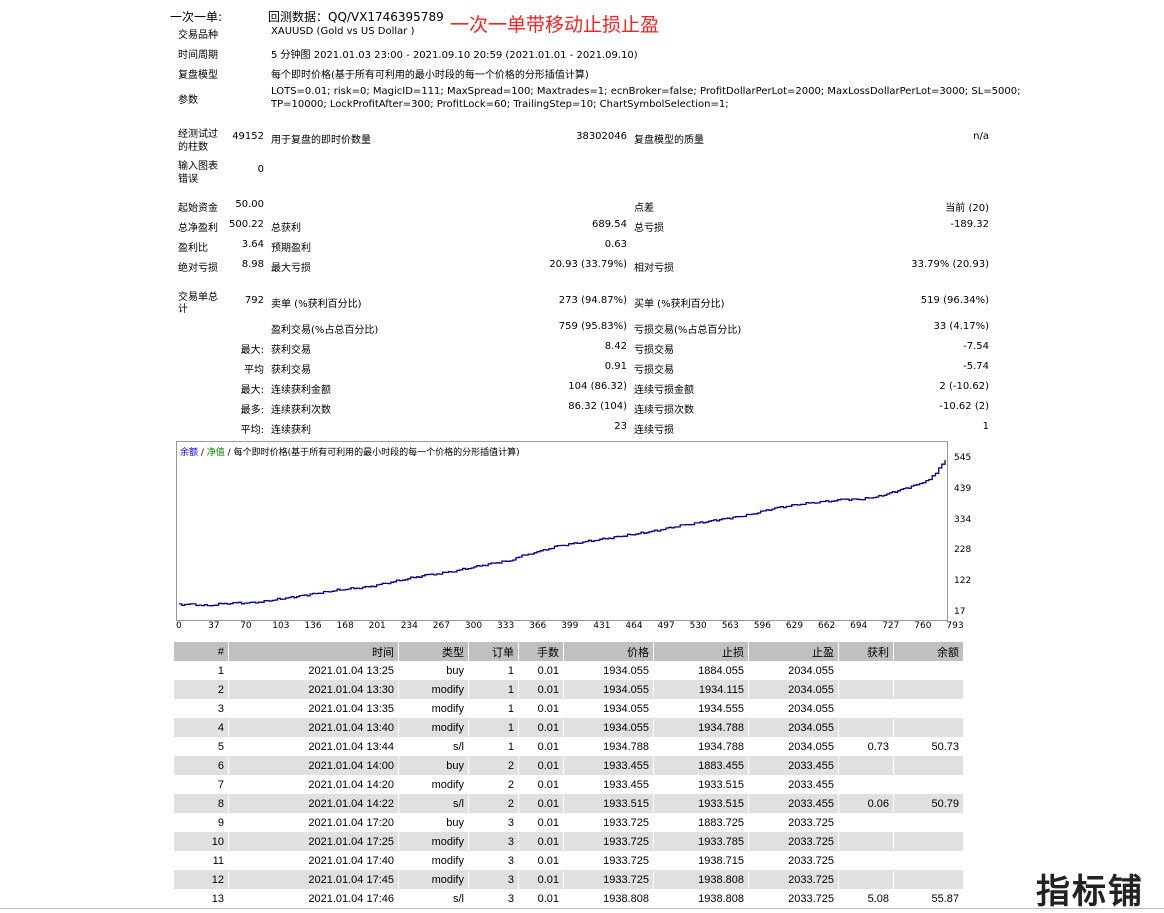 This screenshot has width=1164, height=913. I want to click on trades-header-0: #, so click(201, 651).